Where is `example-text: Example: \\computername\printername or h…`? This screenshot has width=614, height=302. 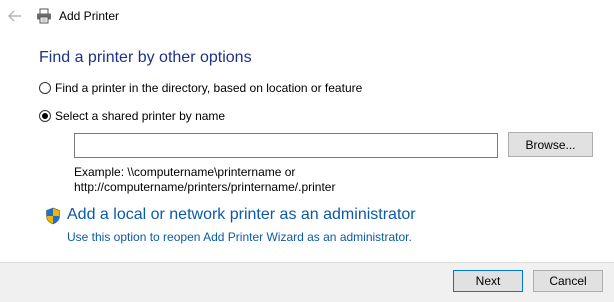
example-text: Example: \\computername\printername or h… is located at coordinates (204, 180).